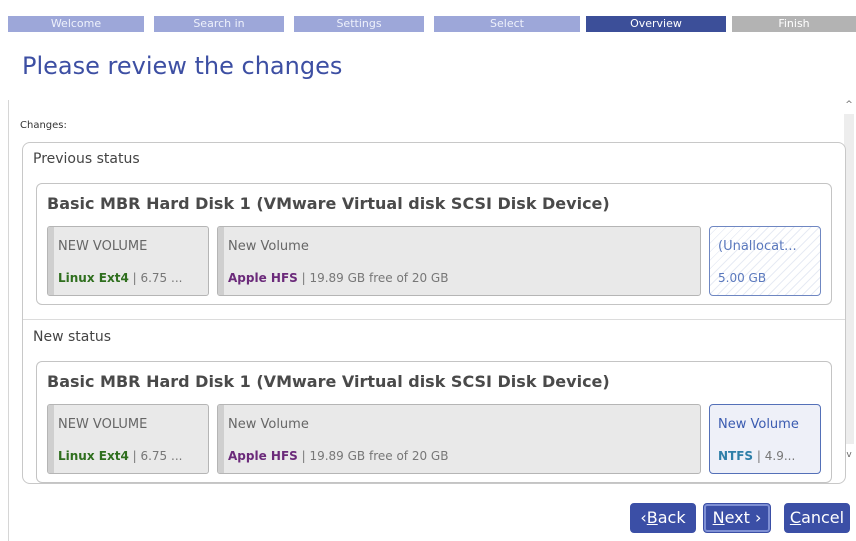  I want to click on cancel-accesskey: C, so click(795, 517).